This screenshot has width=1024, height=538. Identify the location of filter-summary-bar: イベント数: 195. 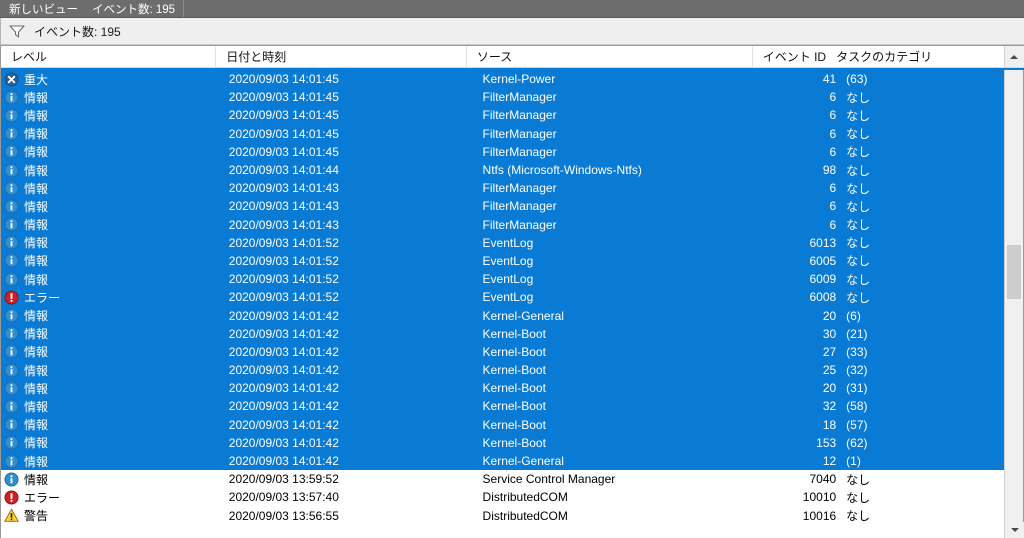
(512, 31).